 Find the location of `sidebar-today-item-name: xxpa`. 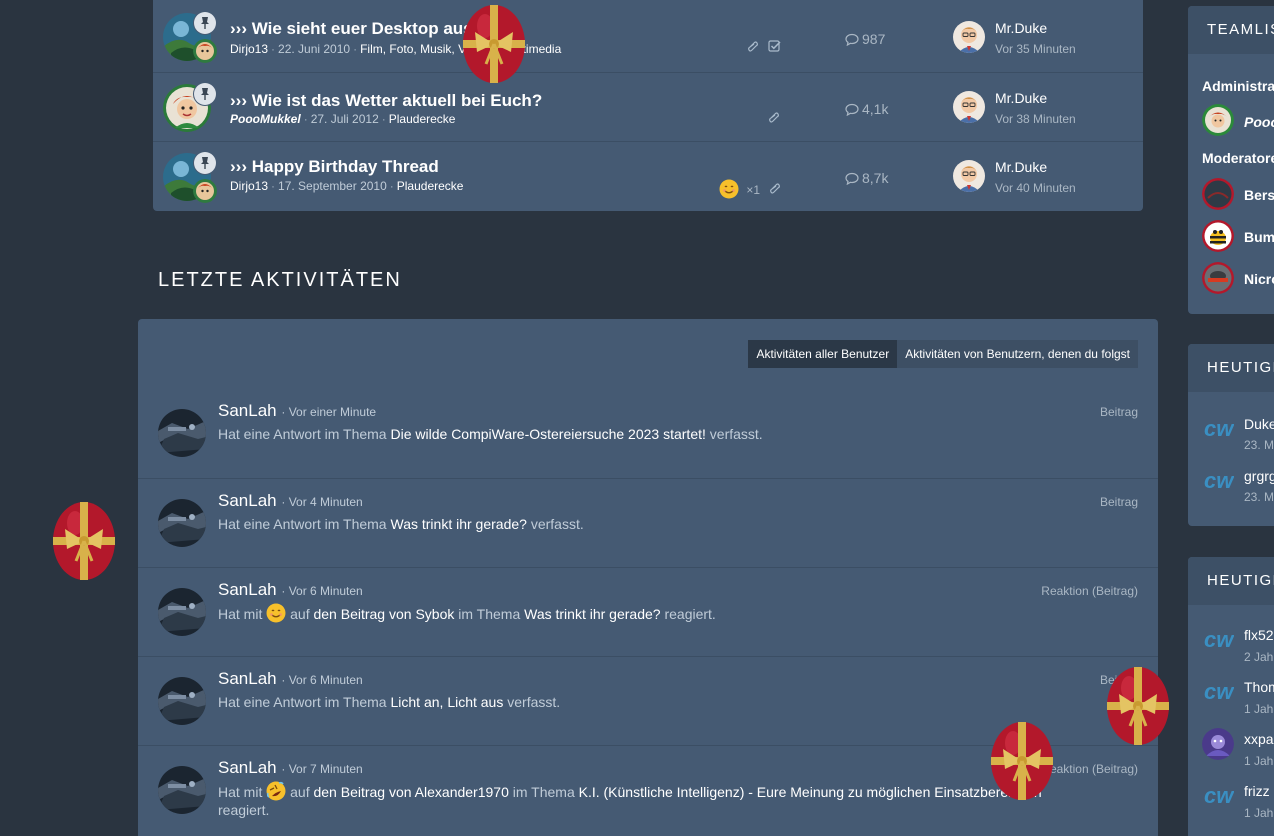

sidebar-today-item-name: xxpa is located at coordinates (1259, 739).